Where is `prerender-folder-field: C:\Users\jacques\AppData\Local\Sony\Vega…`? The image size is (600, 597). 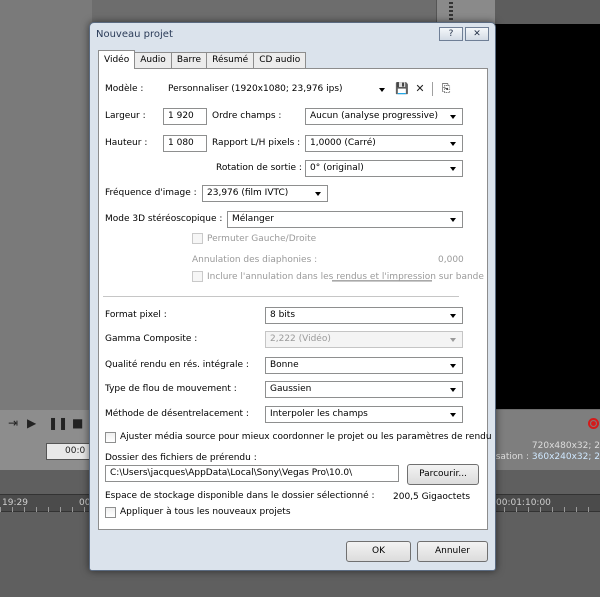
prerender-folder-field: C:\Users\jacques\AppData\Local\Sony\Vega… is located at coordinates (252, 473).